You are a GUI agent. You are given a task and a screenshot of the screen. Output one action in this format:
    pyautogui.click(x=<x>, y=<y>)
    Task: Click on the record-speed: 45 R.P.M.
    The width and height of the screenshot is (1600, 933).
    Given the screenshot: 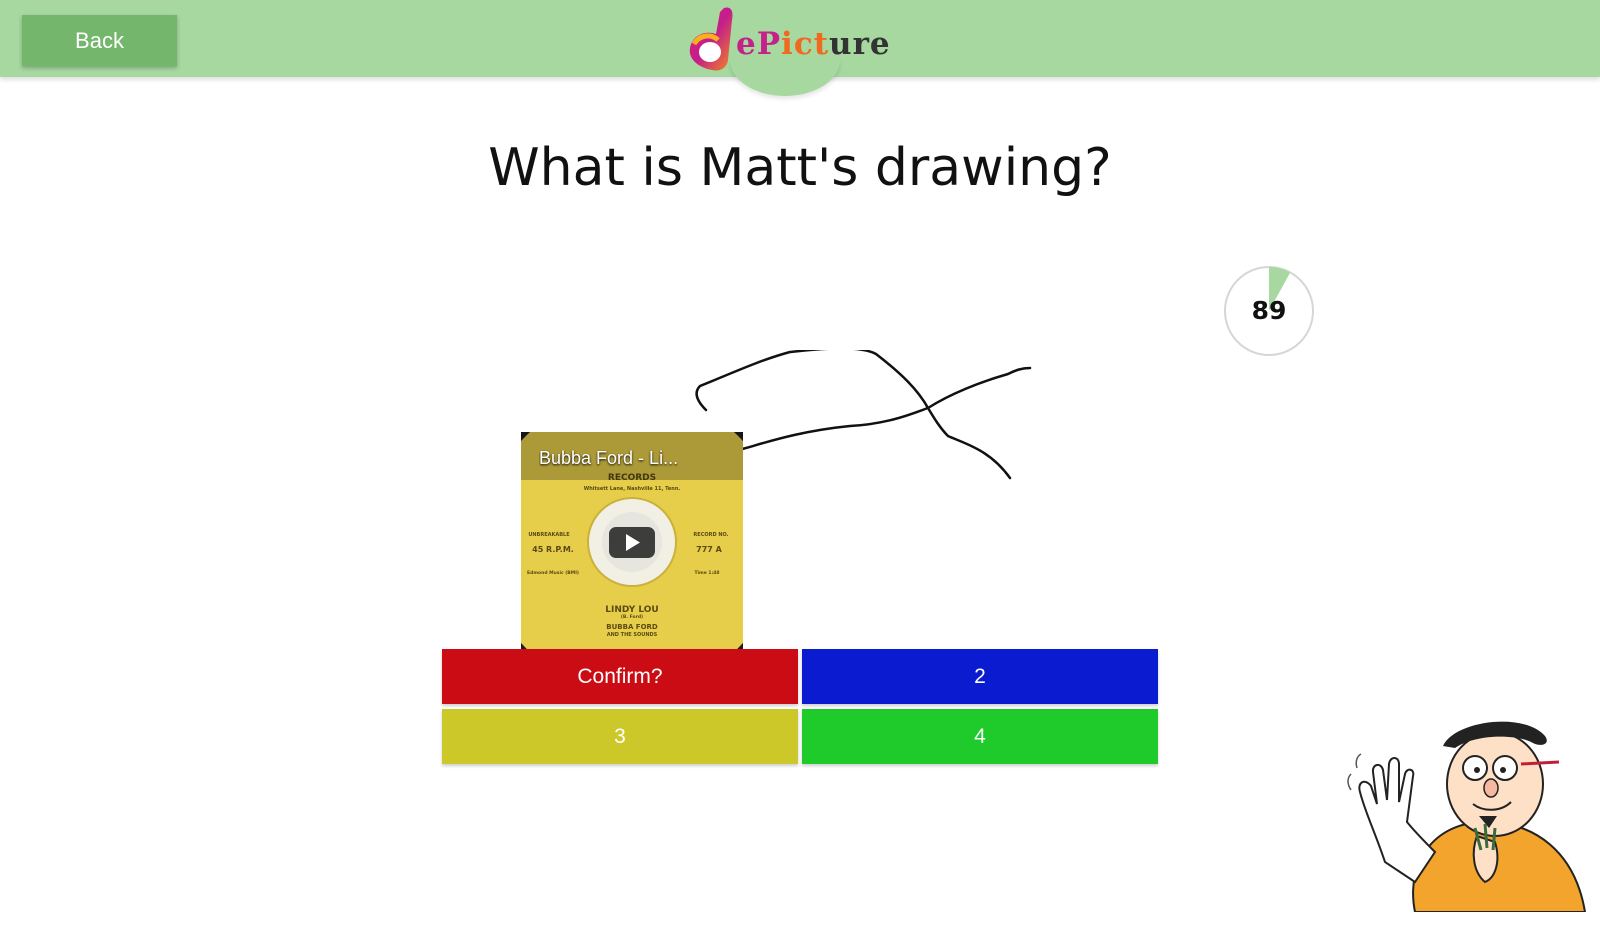 What is the action you would take?
    pyautogui.click(x=553, y=549)
    